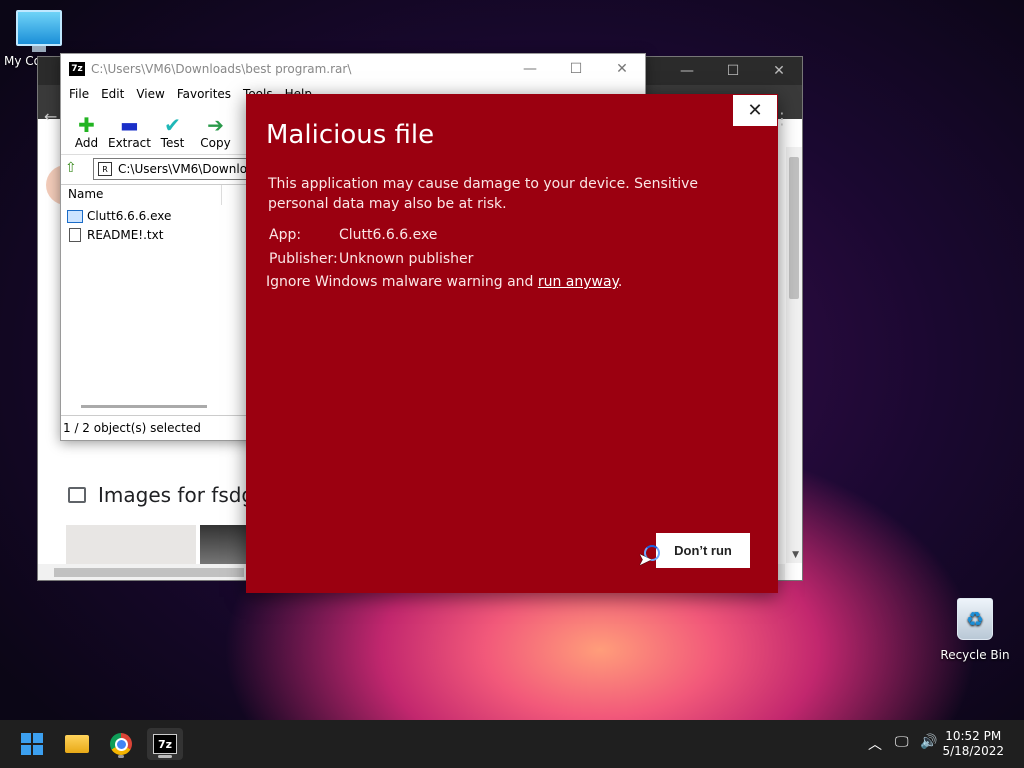 This screenshot has height=768, width=1024. I want to click on list-item: README!.txt, so click(115, 235).